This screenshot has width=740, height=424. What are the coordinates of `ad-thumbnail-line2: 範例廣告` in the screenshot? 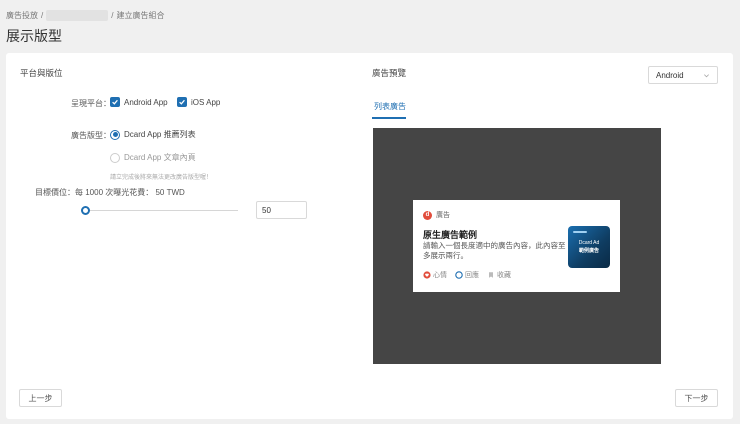 It's located at (588, 251).